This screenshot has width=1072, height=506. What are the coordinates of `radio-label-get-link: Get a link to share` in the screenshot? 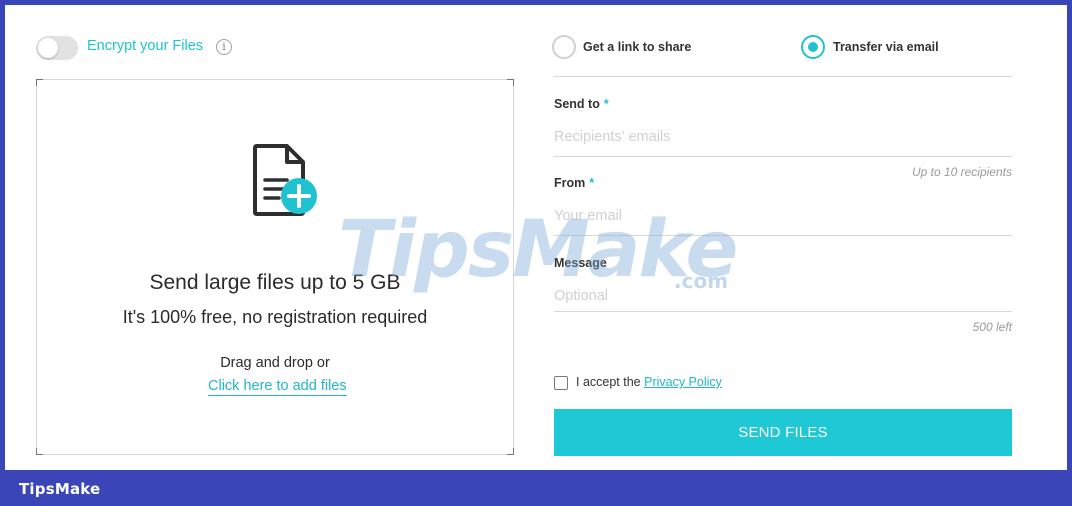 It's located at (637, 47).